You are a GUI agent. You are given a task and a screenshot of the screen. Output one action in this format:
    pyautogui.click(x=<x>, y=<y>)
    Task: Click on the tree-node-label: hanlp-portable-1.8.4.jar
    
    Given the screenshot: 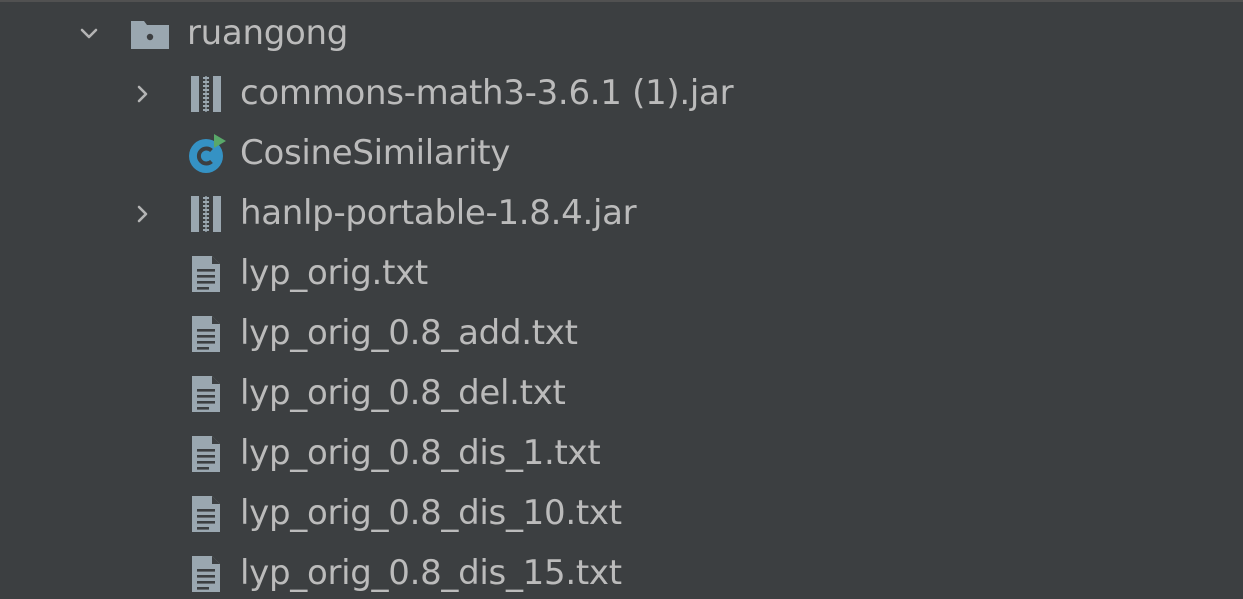 What is the action you would take?
    pyautogui.click(x=438, y=213)
    